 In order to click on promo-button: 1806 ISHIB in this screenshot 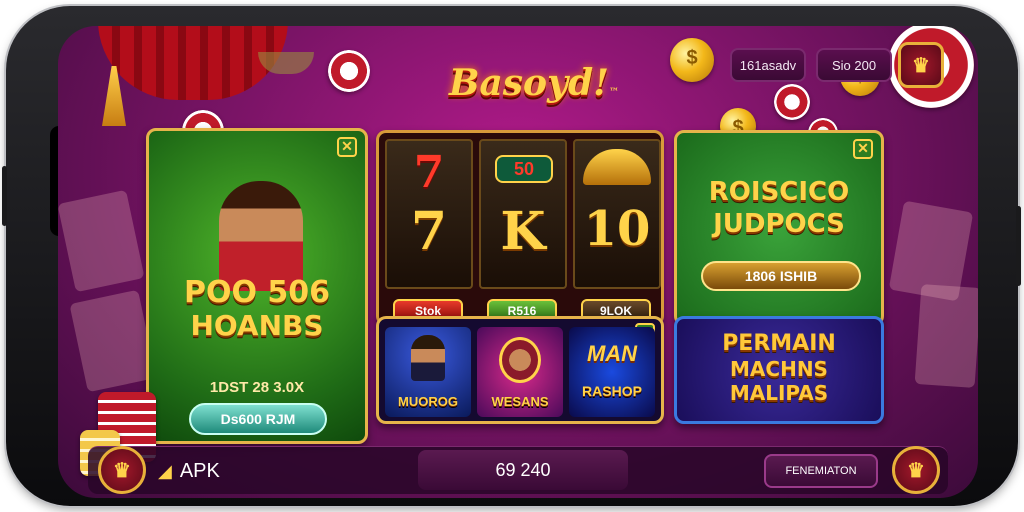, I will do `click(781, 276)`.